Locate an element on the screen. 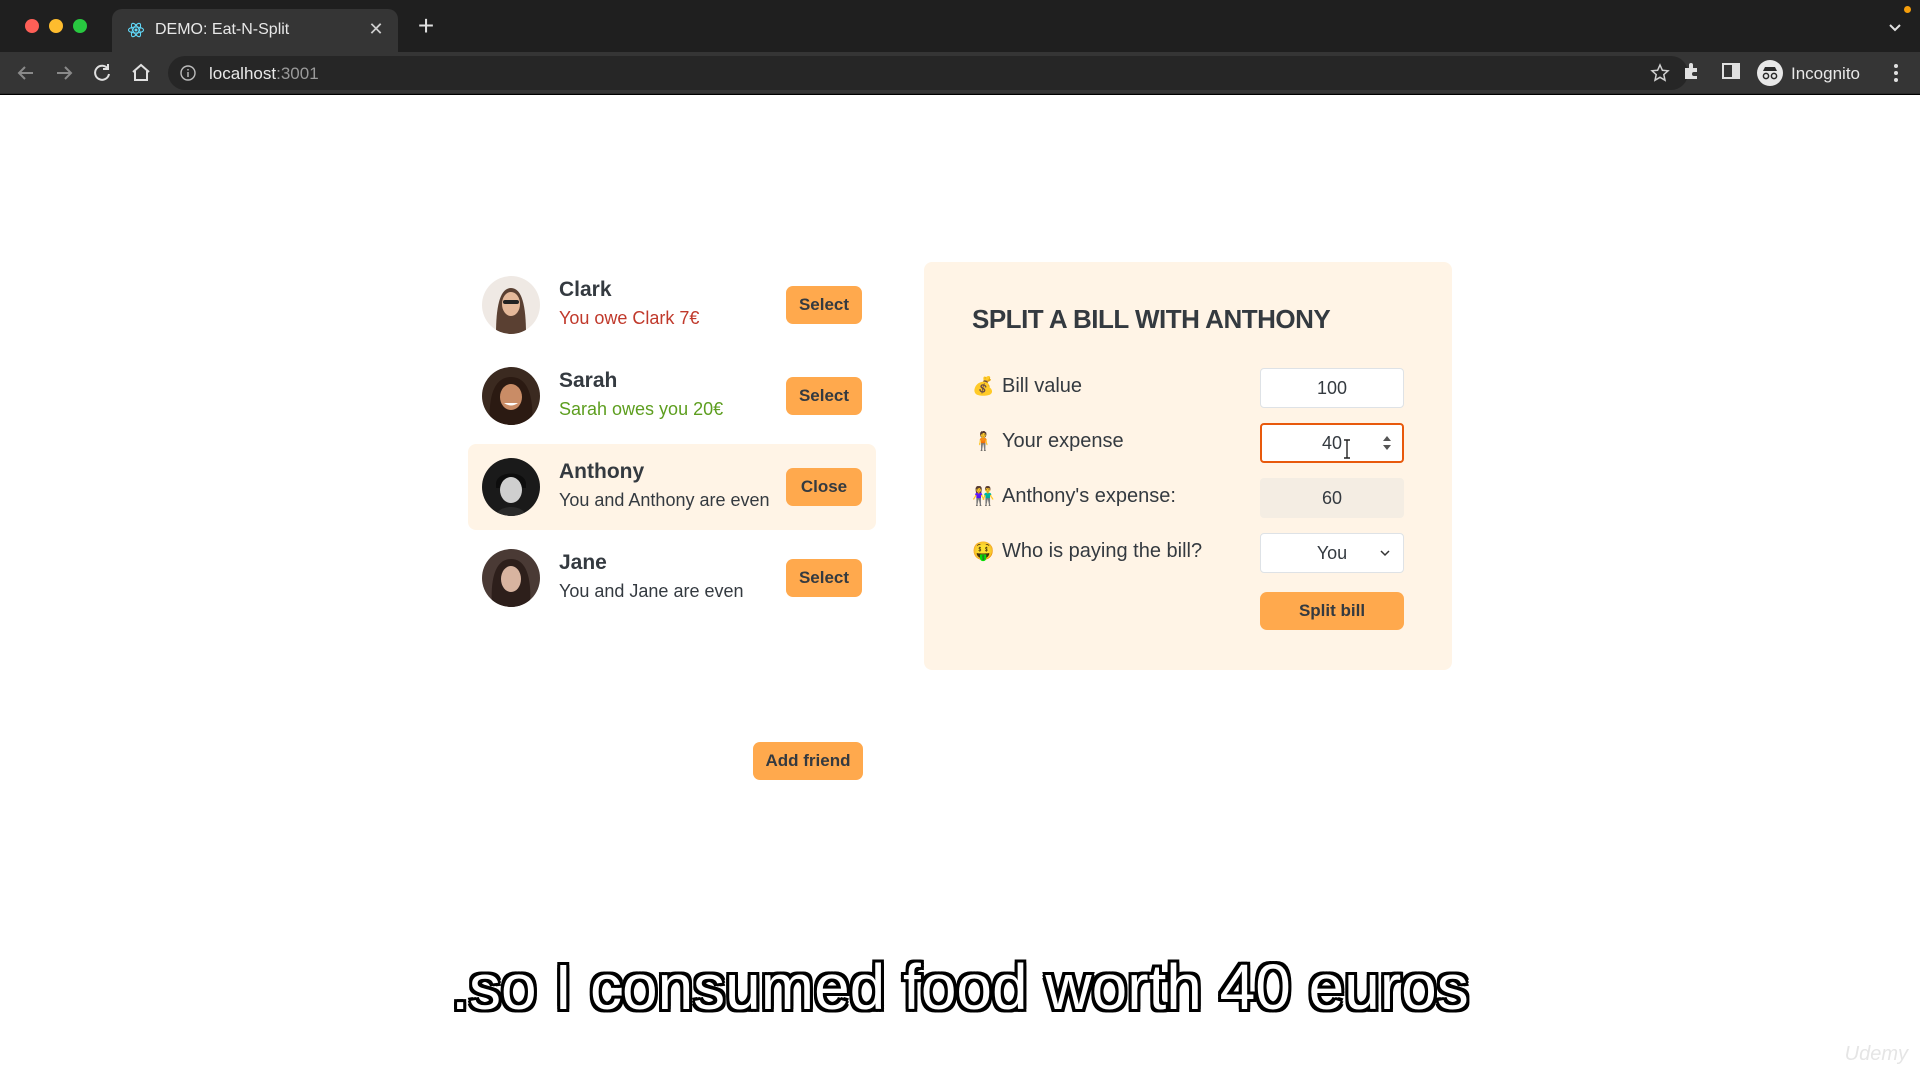 This screenshot has width=1920, height=1080. friend-item-anthony: Anthony You and Anthony are even Close is located at coordinates (672, 487).